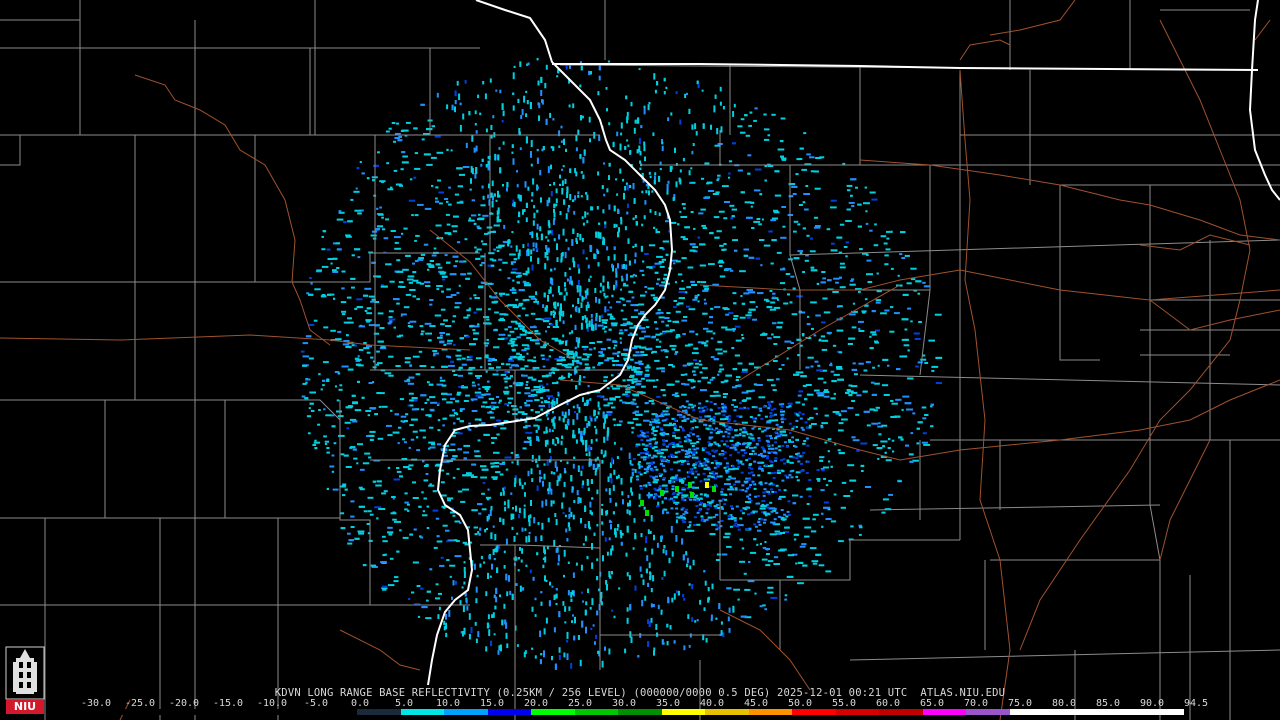  Describe the element at coordinates (492, 703) in the screenshot. I see `scale-label: 15.0` at that location.